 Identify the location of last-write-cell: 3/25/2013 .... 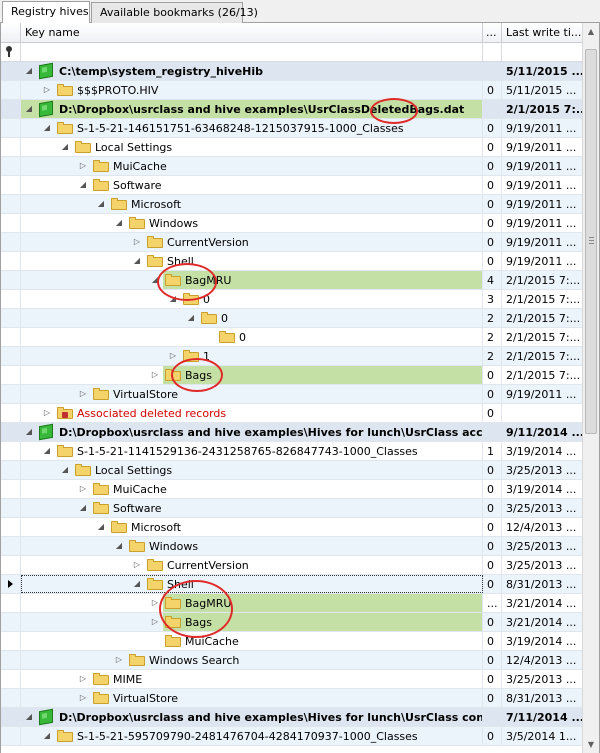
(542, 546).